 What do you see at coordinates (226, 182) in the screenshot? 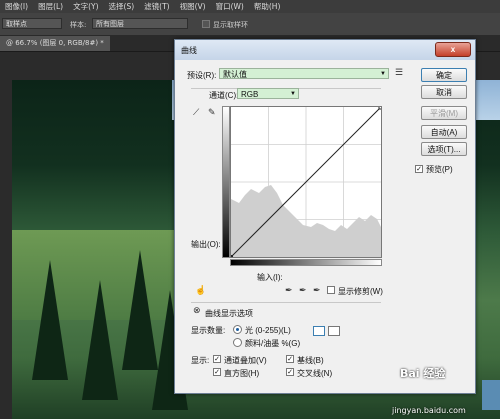
I see `output-gradient` at bounding box center [226, 182].